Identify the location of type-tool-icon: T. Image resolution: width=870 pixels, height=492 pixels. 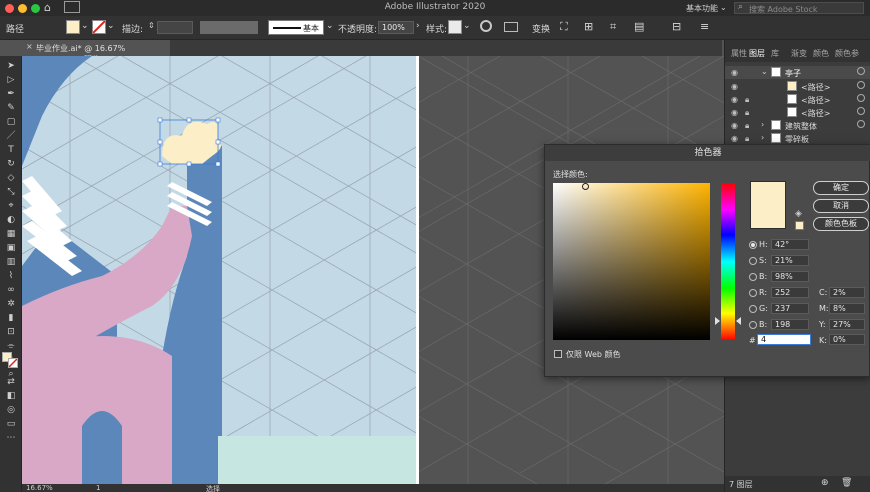
(11, 150).